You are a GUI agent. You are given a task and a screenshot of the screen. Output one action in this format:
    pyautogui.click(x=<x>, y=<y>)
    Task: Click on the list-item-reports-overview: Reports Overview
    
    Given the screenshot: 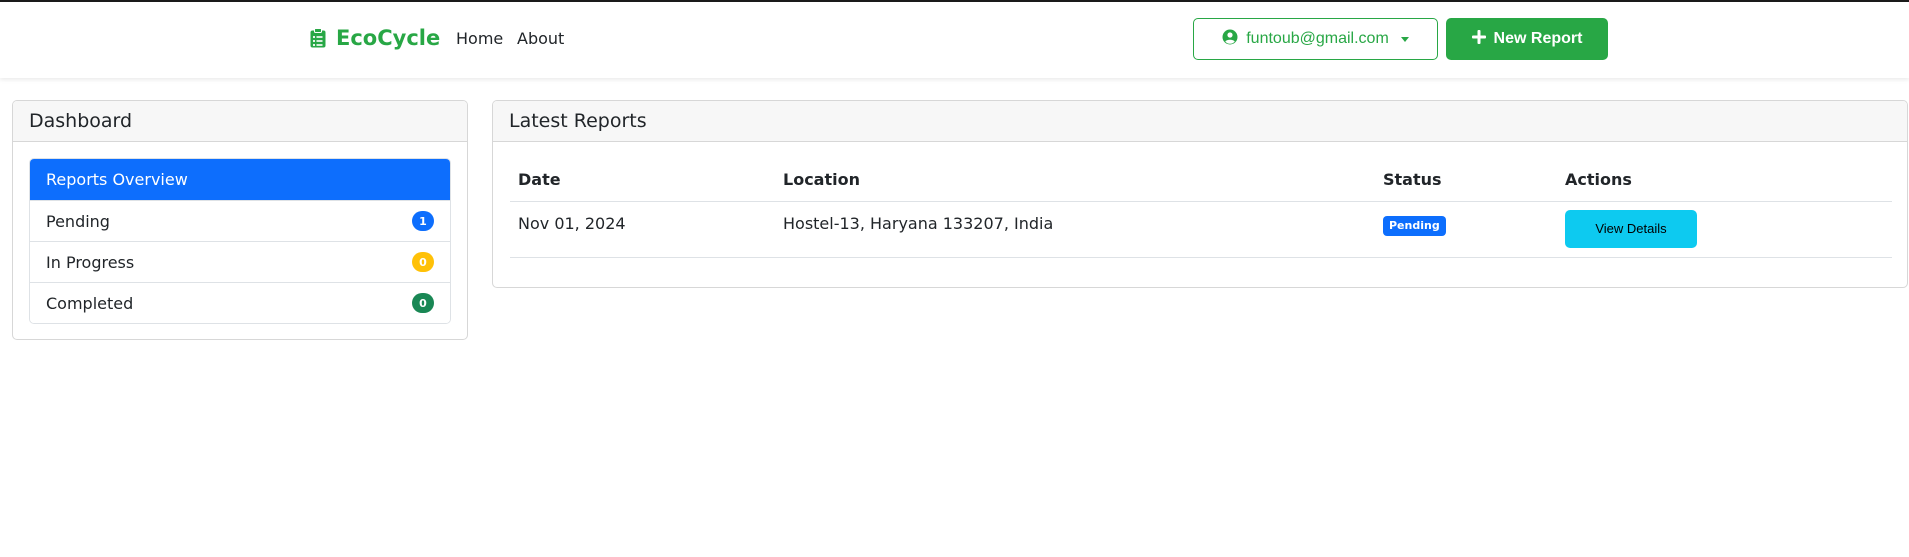 What is the action you would take?
    pyautogui.click(x=240, y=179)
    